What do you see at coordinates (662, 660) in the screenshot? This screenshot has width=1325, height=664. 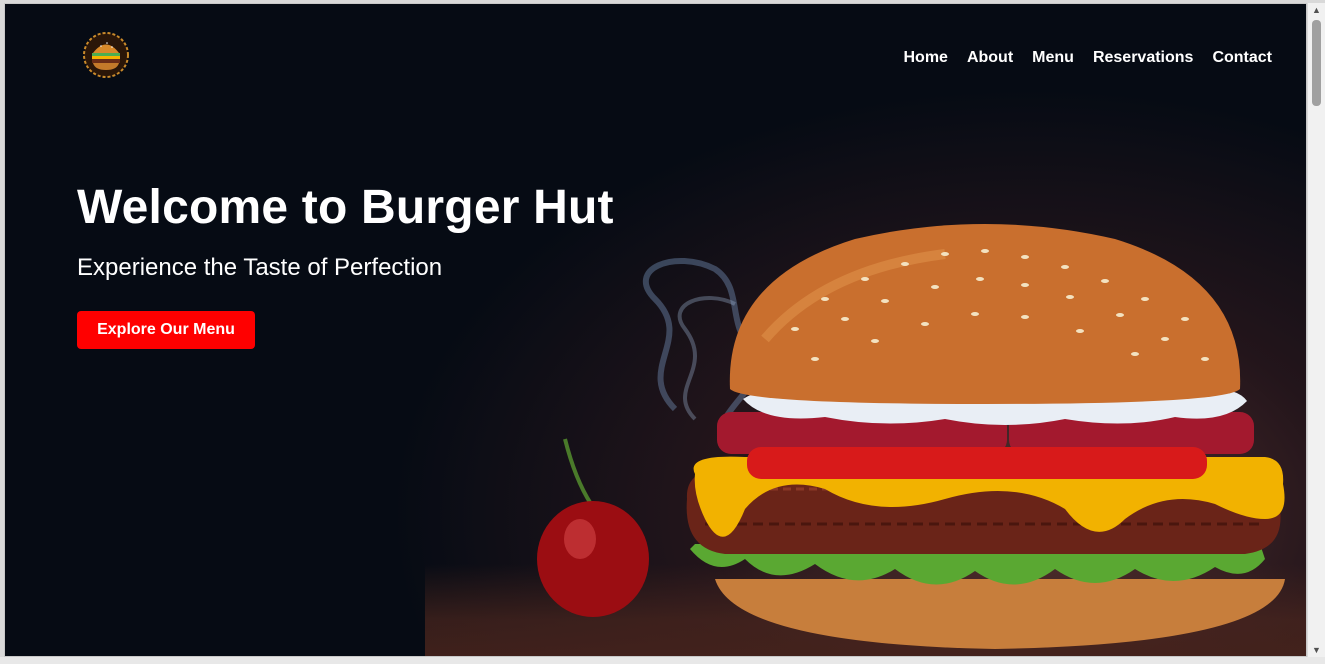 I see `bottom-edge` at bounding box center [662, 660].